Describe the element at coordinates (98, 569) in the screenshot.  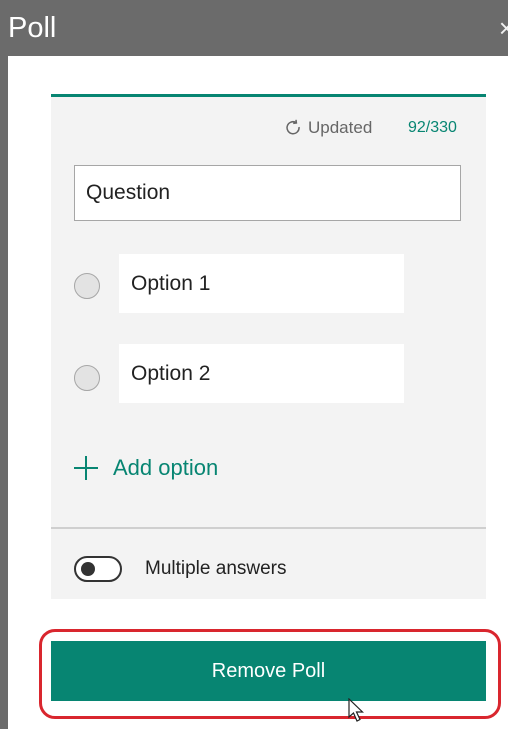
I see `multiple-answers-toggle` at that location.